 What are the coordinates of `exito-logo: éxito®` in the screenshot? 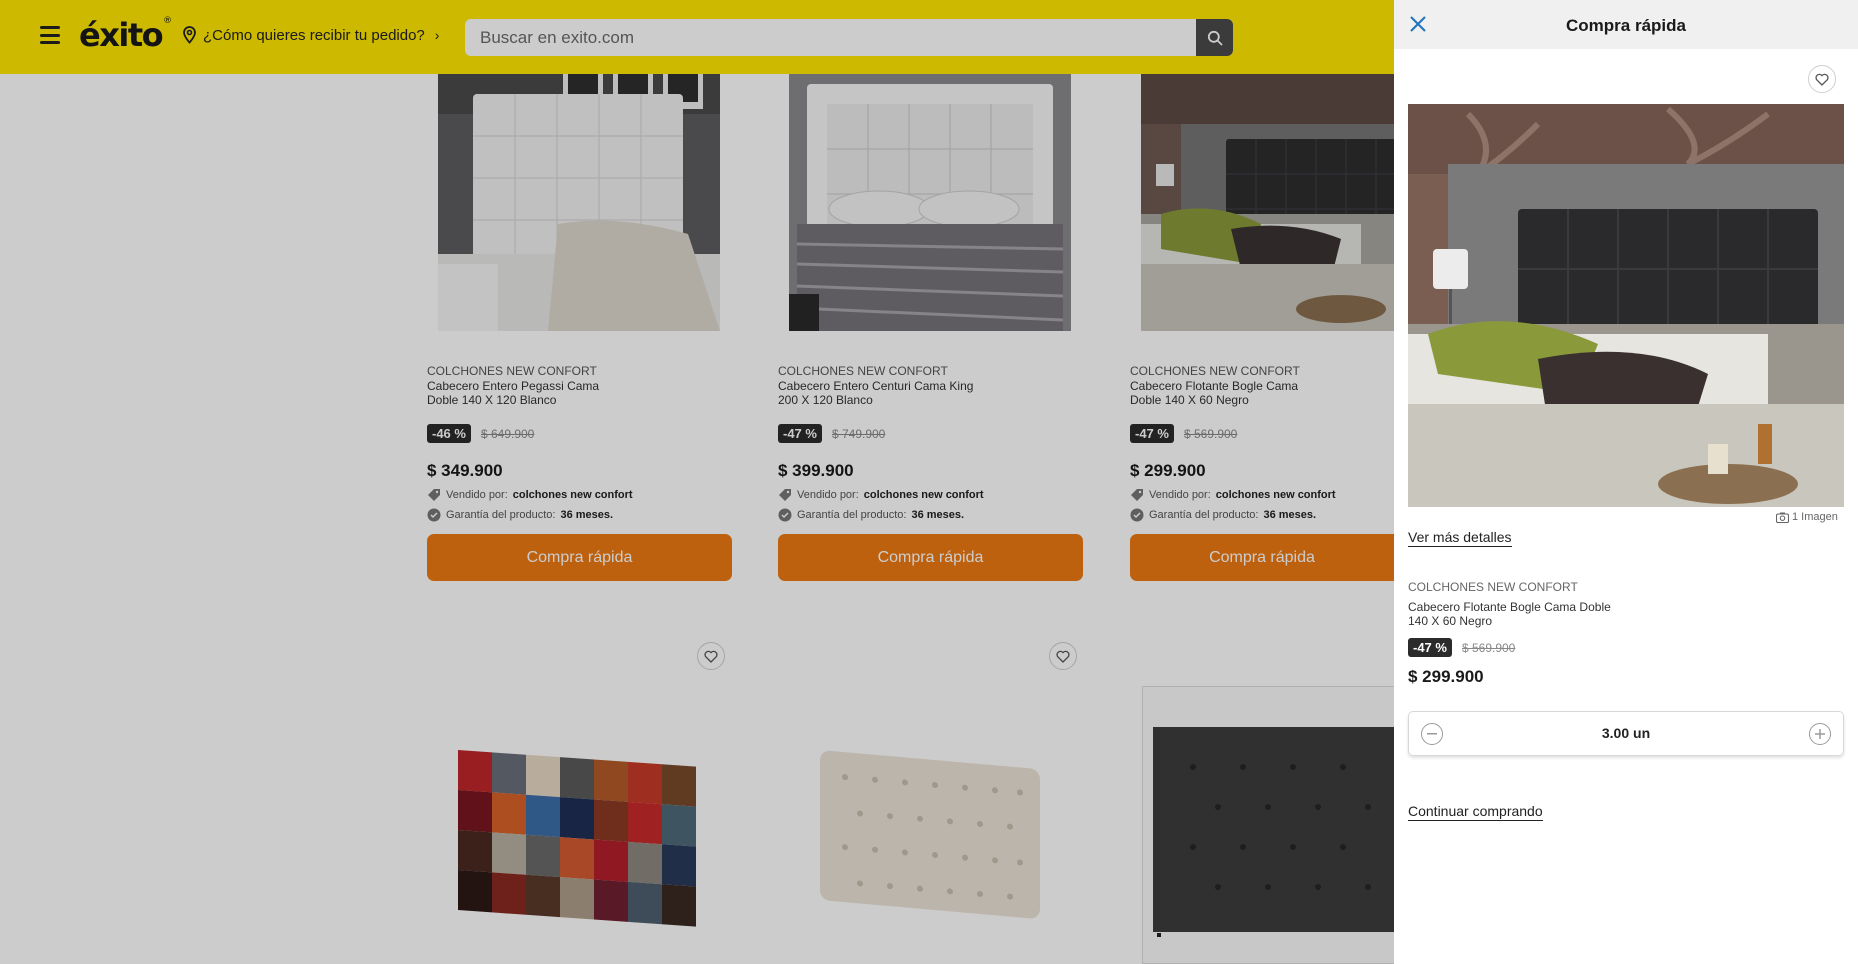 It's located at (125, 35).